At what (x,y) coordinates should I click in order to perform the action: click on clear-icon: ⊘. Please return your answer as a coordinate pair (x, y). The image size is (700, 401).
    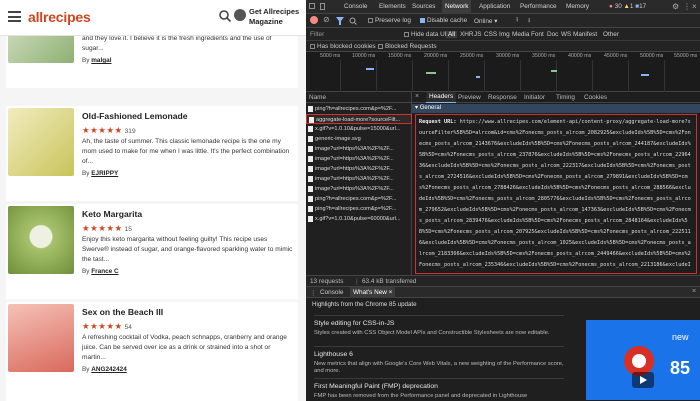
    Looking at the image, I should click on (326, 19).